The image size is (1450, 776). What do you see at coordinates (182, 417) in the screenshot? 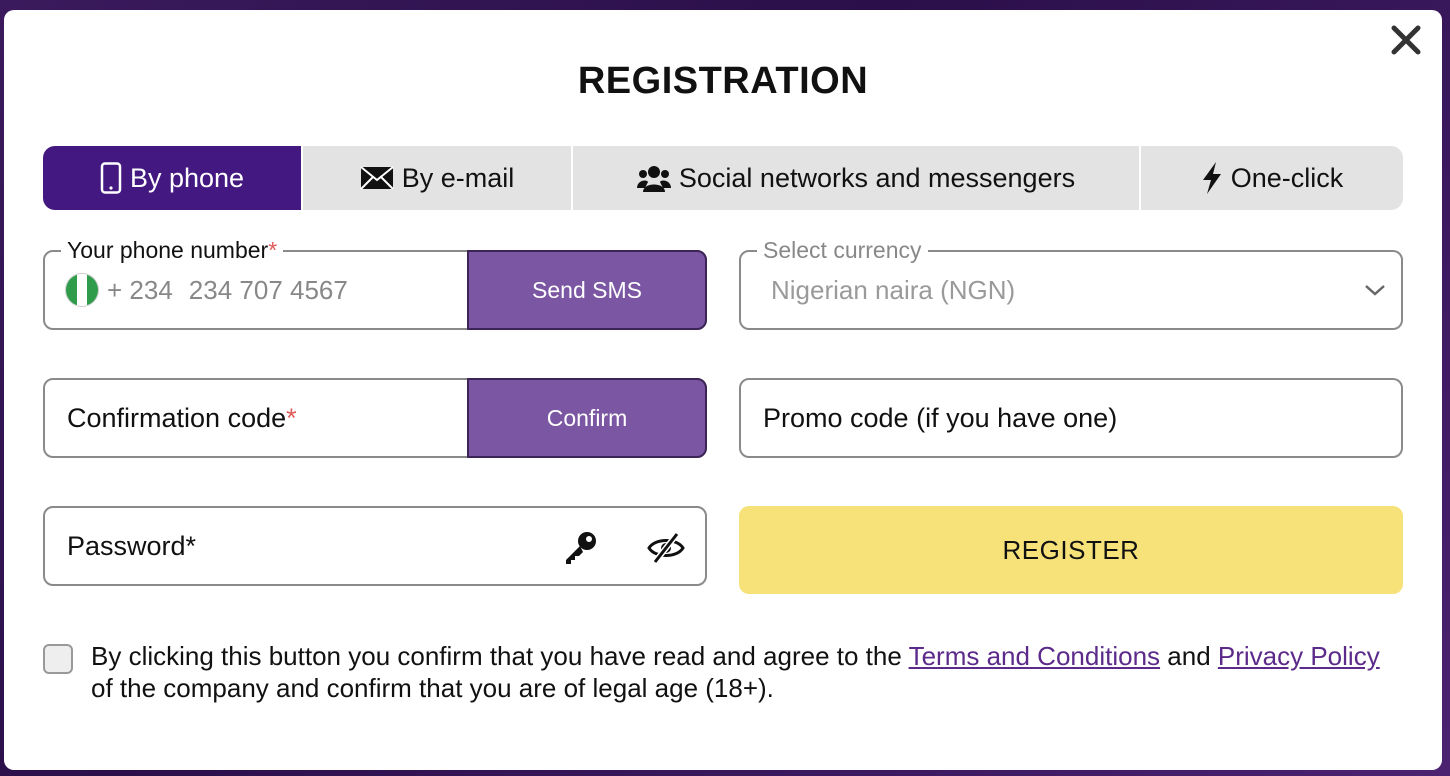
I see `confirmation-code-label: Confirmation code *` at bounding box center [182, 417].